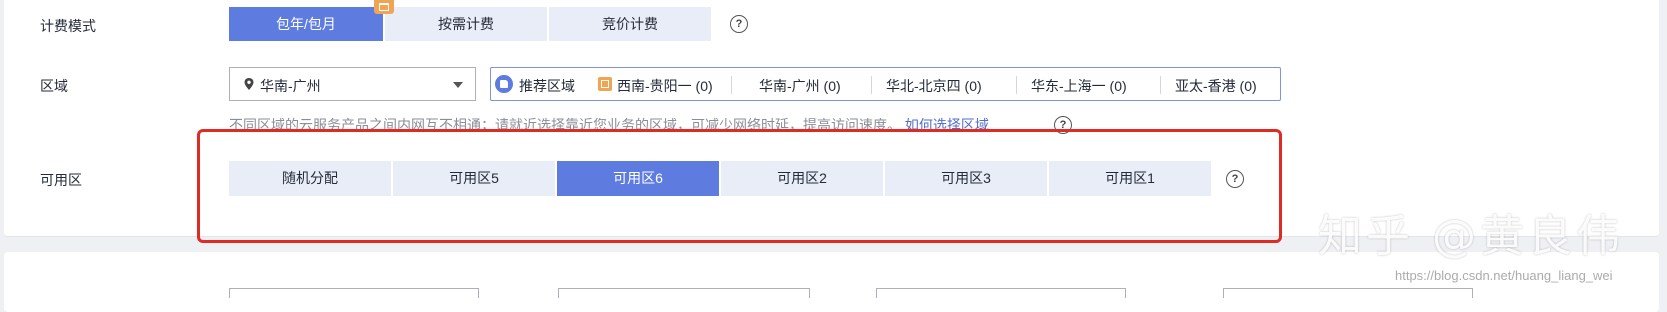 Image resolution: width=1667 pixels, height=312 pixels. What do you see at coordinates (306, 24) in the screenshot?
I see `billing-option-yearly-monthly: 包年/包月` at bounding box center [306, 24].